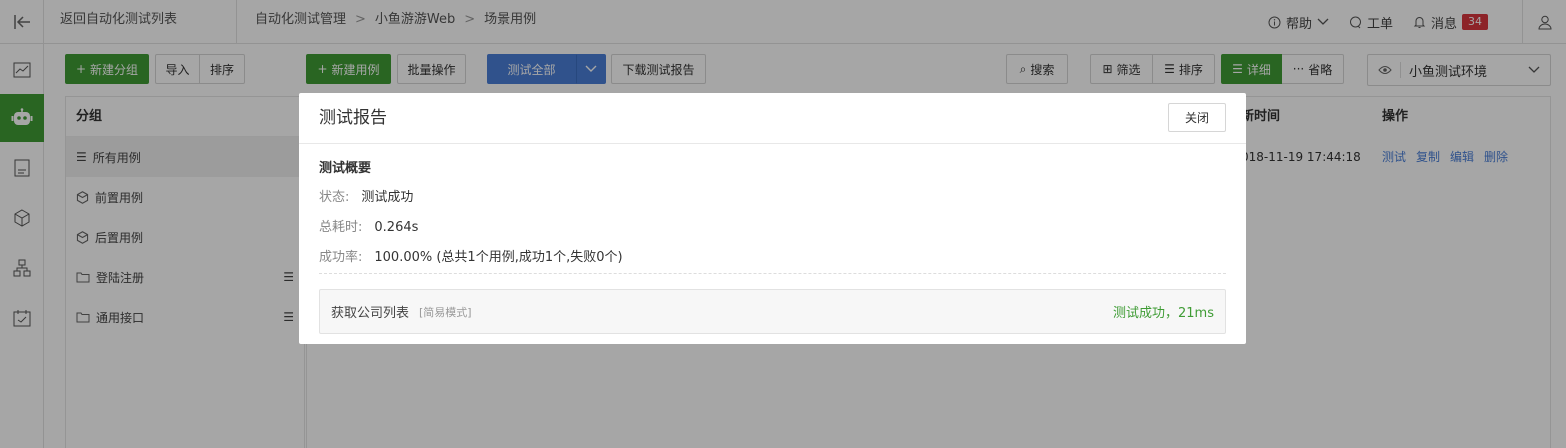  I want to click on case-name: 获取公司列表, so click(370, 313).